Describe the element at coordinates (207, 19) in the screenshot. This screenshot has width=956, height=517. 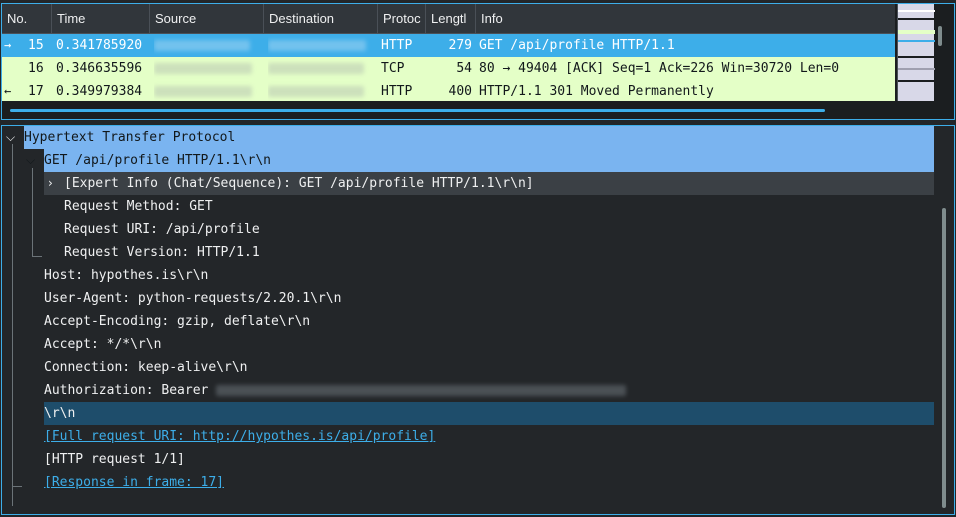
I see `column-header-source: Source` at that location.